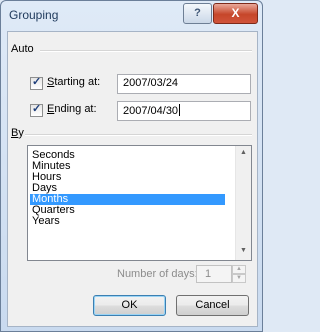  Describe the element at coordinates (184, 111) in the screenshot. I see `ending-at-input: 2007/04/30` at that location.